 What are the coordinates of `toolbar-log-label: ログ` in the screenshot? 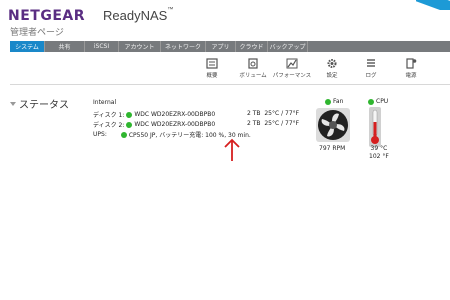 It's located at (371, 76).